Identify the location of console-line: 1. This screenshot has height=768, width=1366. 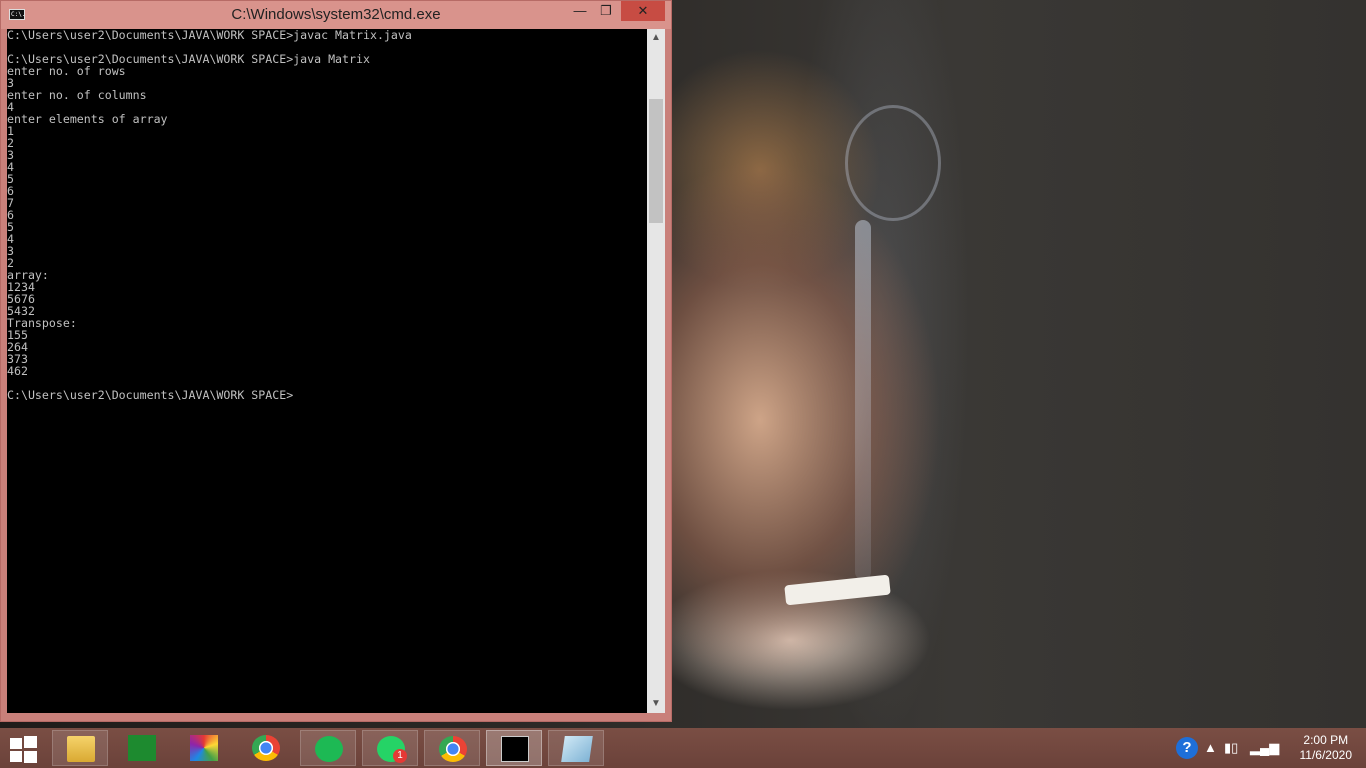
(10, 131).